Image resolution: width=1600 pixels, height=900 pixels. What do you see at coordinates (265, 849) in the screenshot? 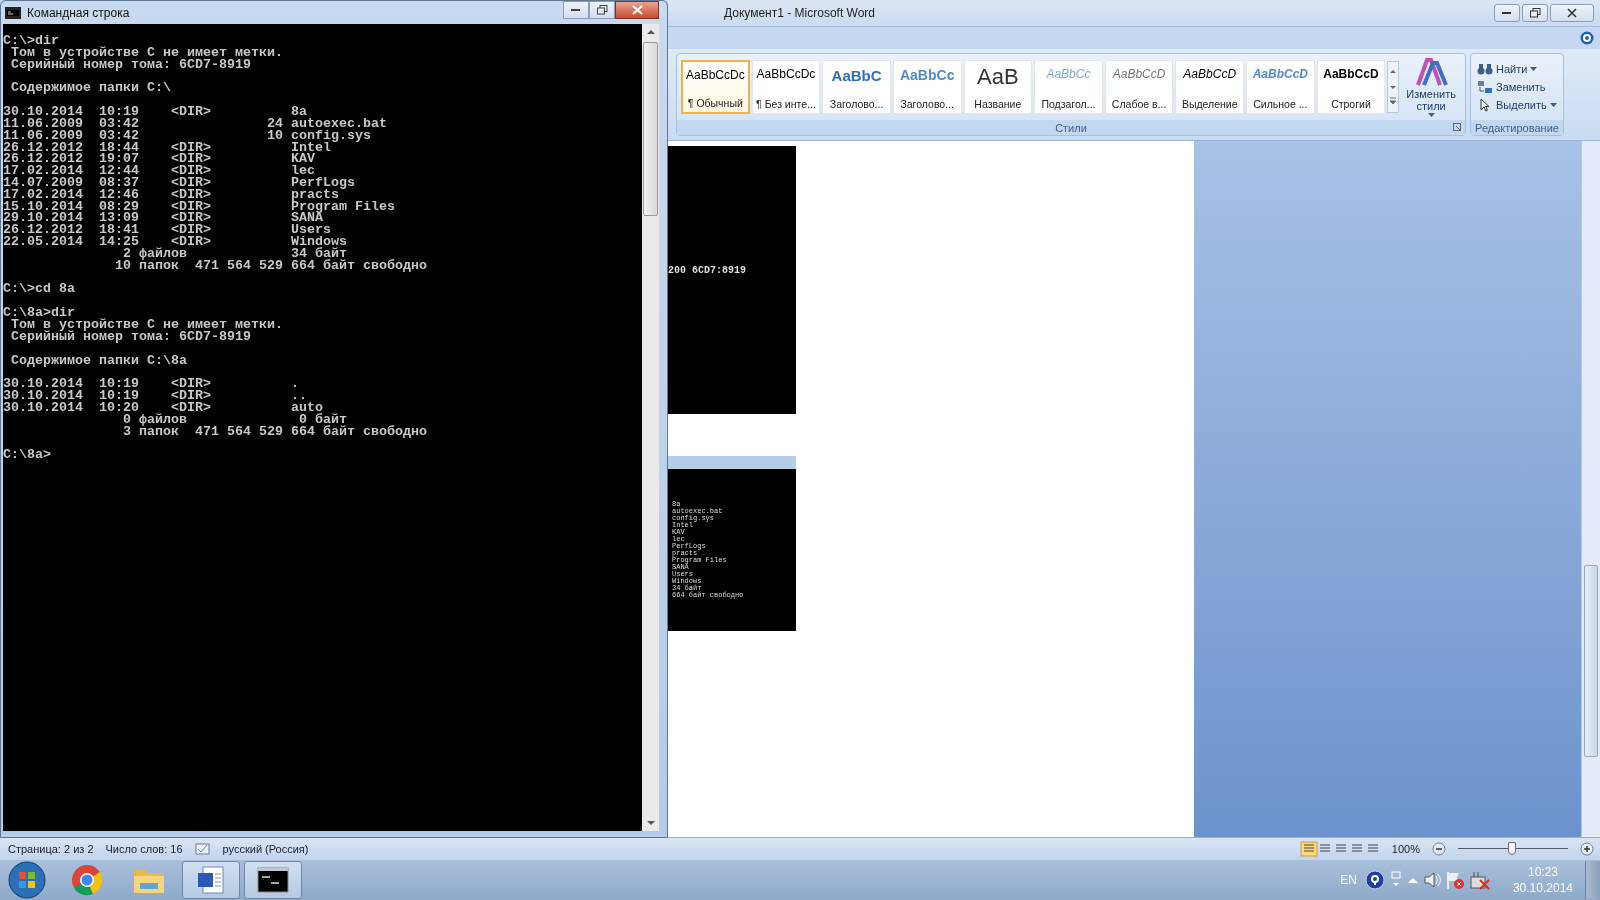
I see `language-status: русский (Россия)` at bounding box center [265, 849].